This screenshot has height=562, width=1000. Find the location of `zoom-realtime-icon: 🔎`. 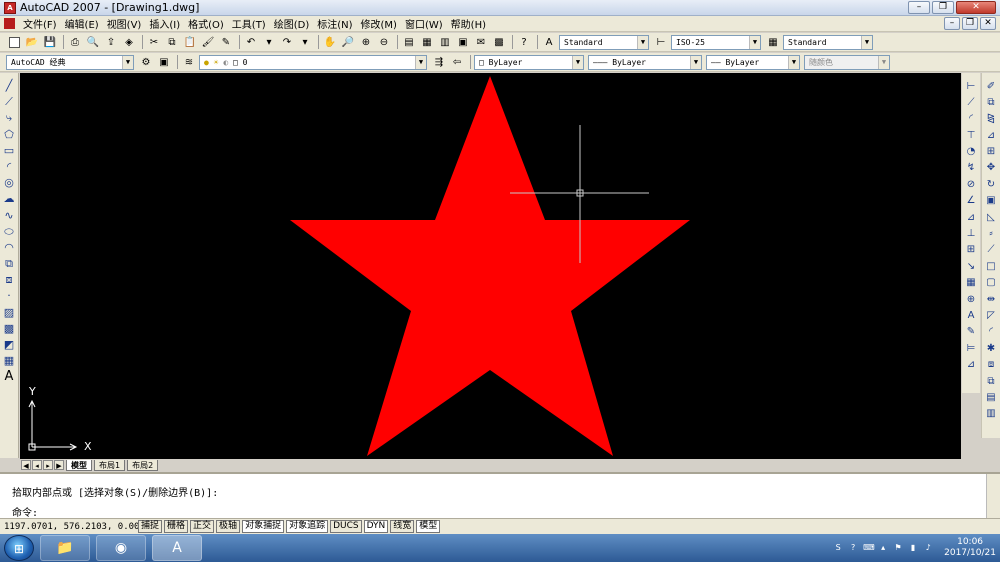

zoom-realtime-icon: 🔎 is located at coordinates (348, 42).